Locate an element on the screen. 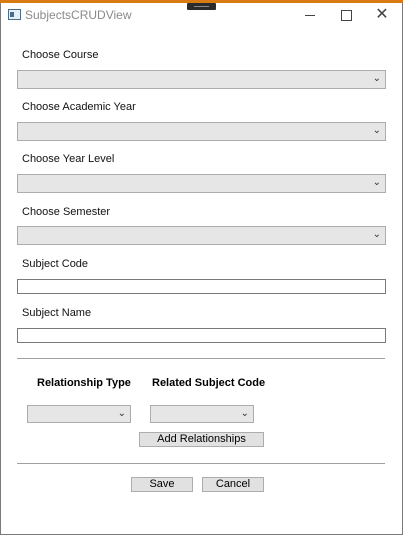  subject-code-label: Subject Code is located at coordinates (55, 264).